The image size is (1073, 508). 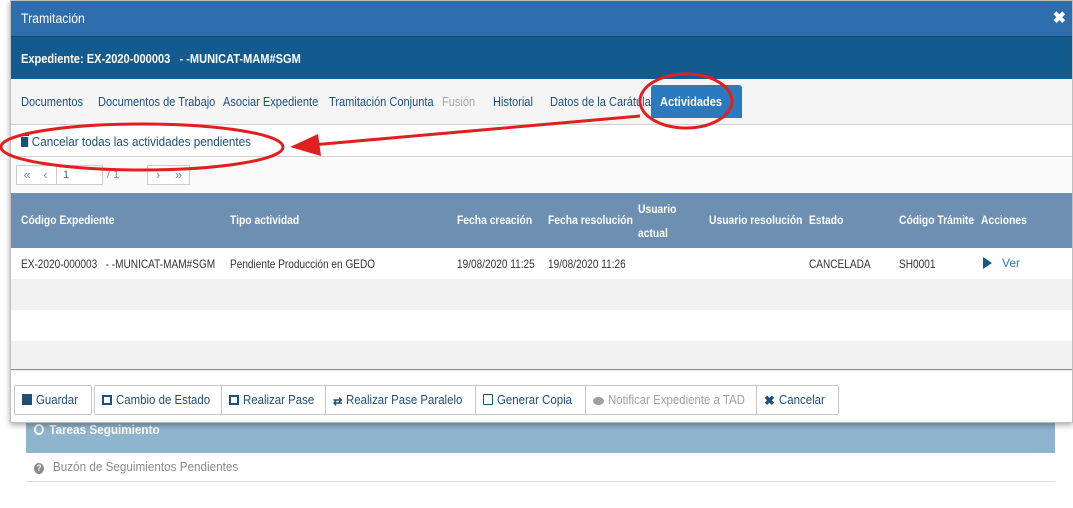 I want to click on col-fecha-creacion: Fecha creación, so click(x=494, y=220).